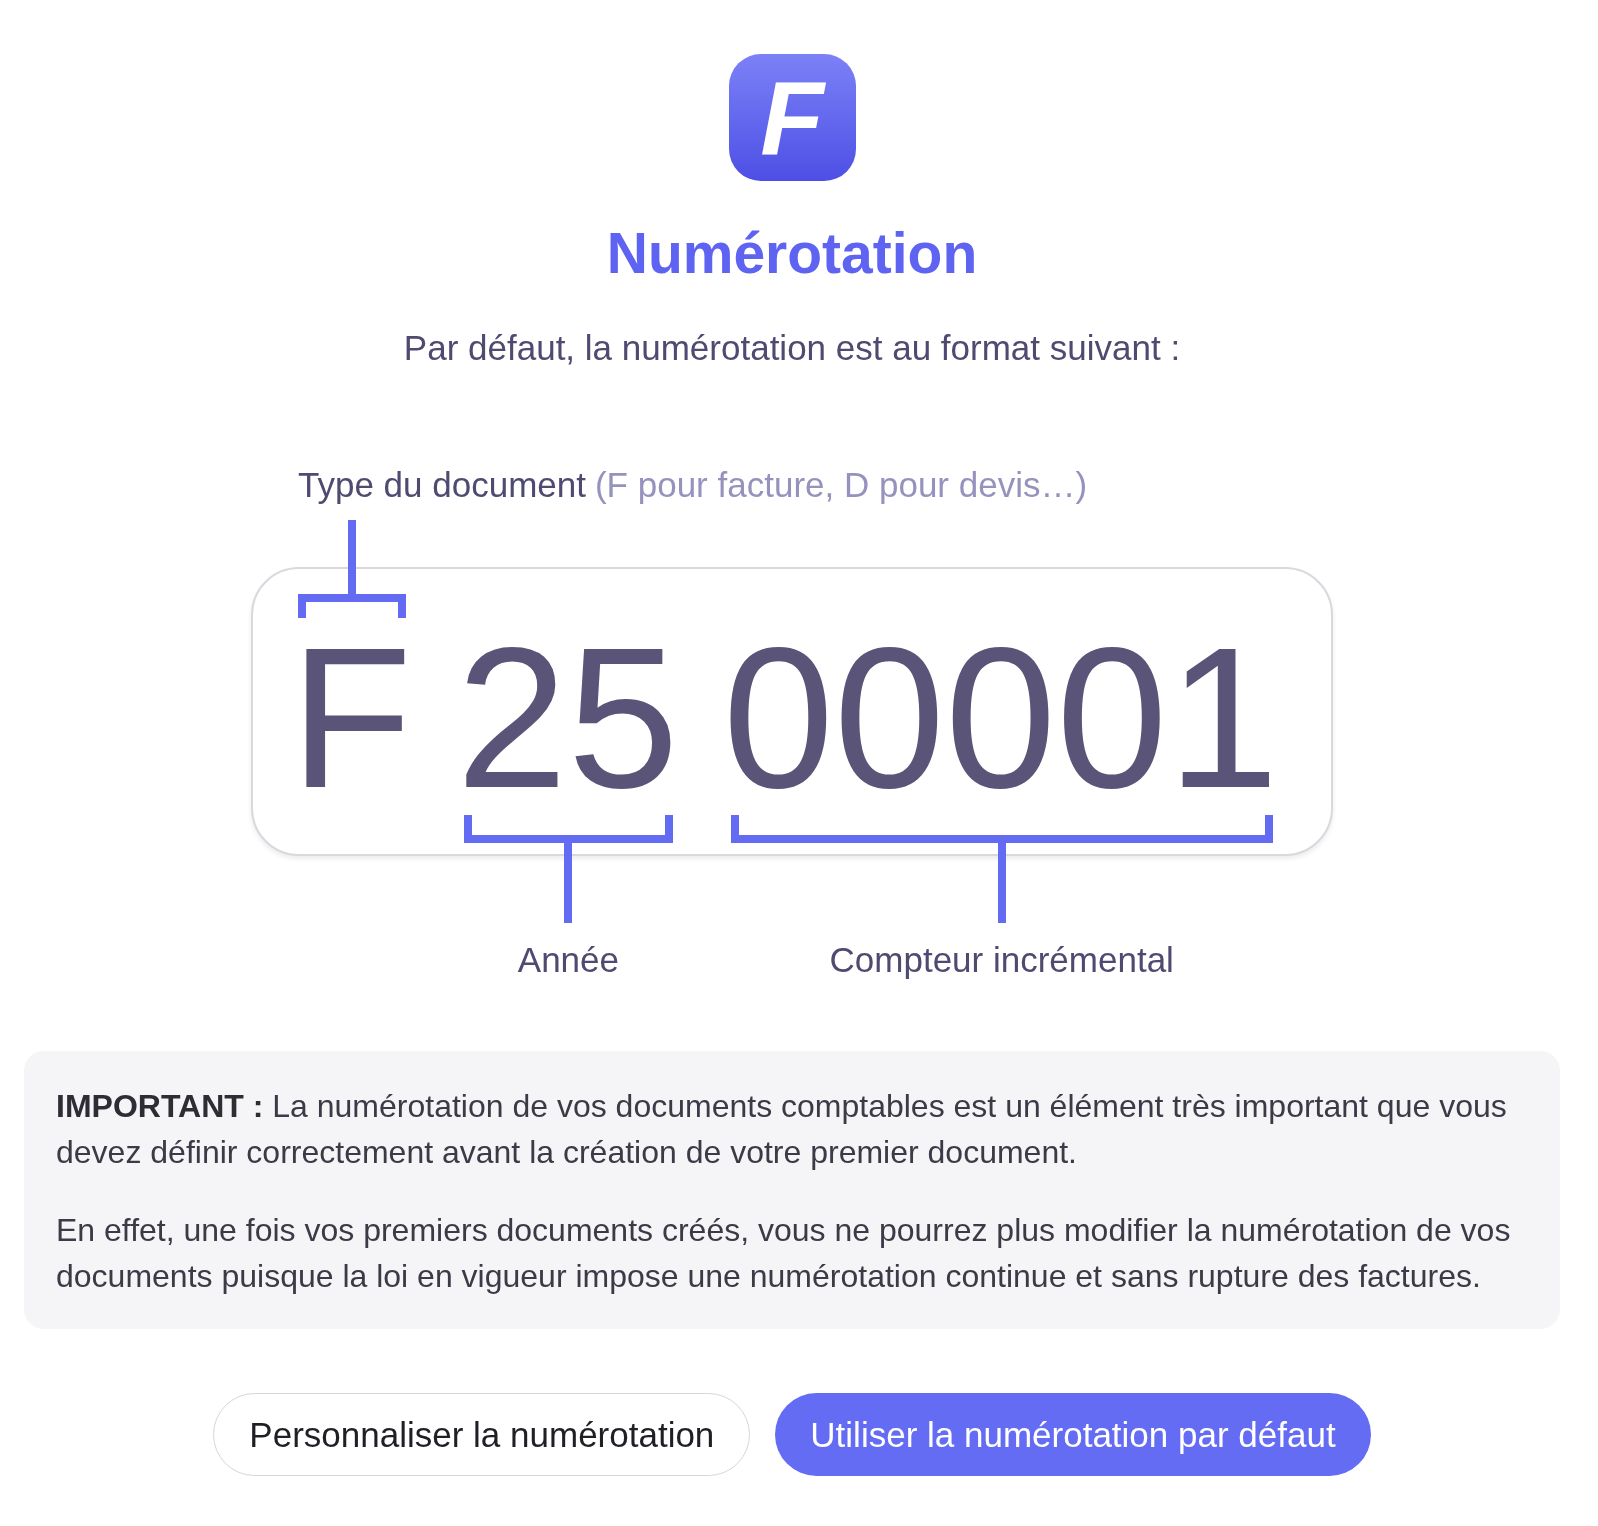 This screenshot has height=1526, width=1598. Describe the element at coordinates (792, 348) in the screenshot. I see `format-caption: Par défaut, la numérotation est au format suivant :` at that location.